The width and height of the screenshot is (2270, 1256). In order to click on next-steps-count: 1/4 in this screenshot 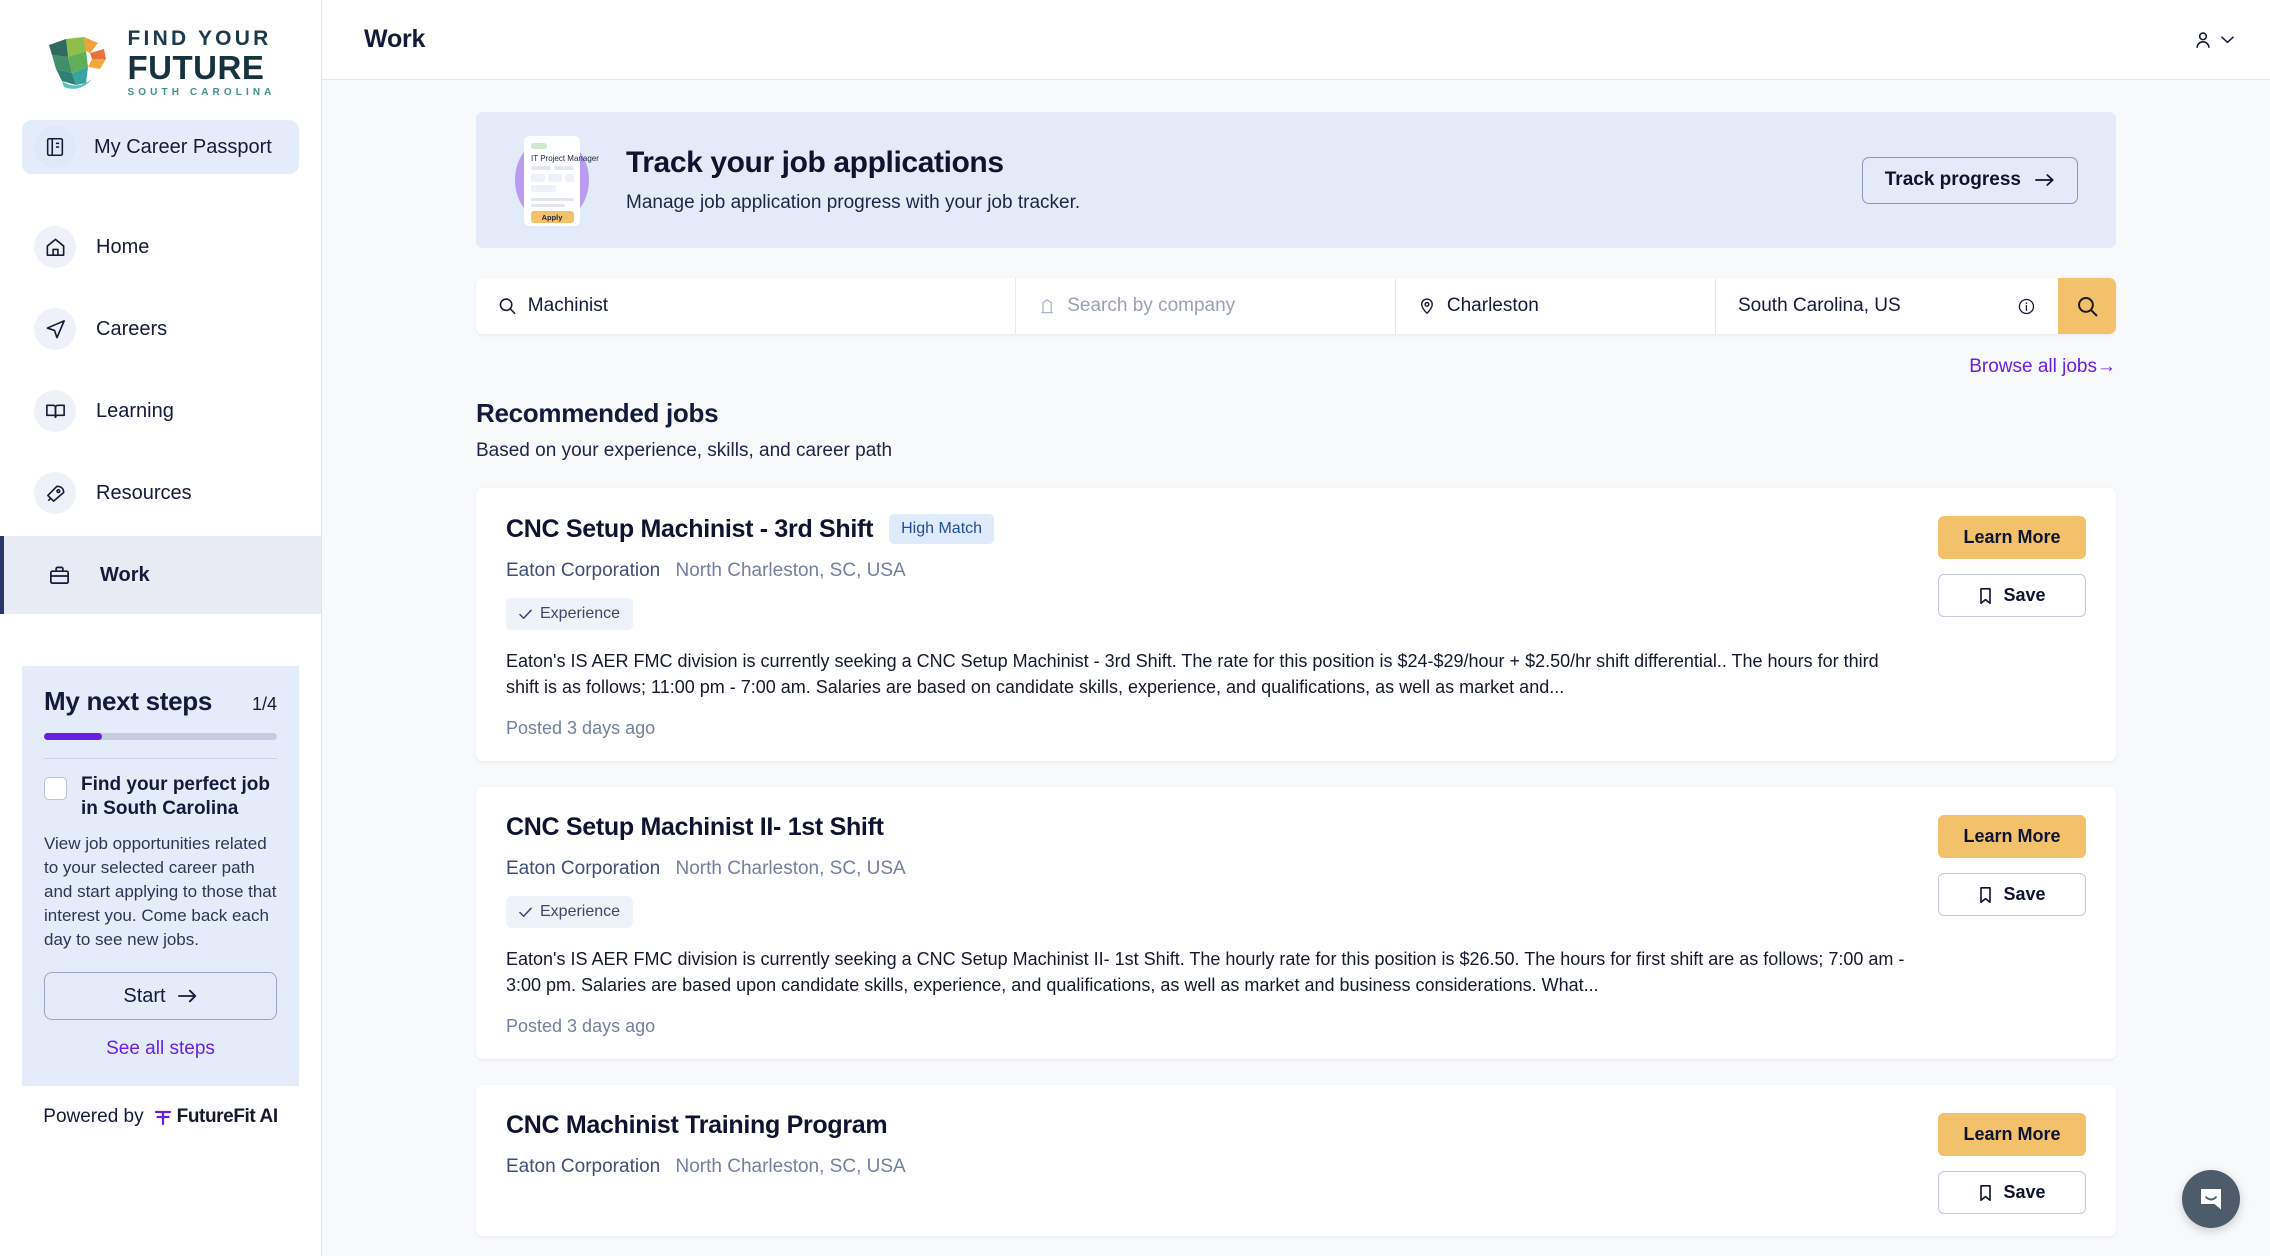, I will do `click(264, 704)`.